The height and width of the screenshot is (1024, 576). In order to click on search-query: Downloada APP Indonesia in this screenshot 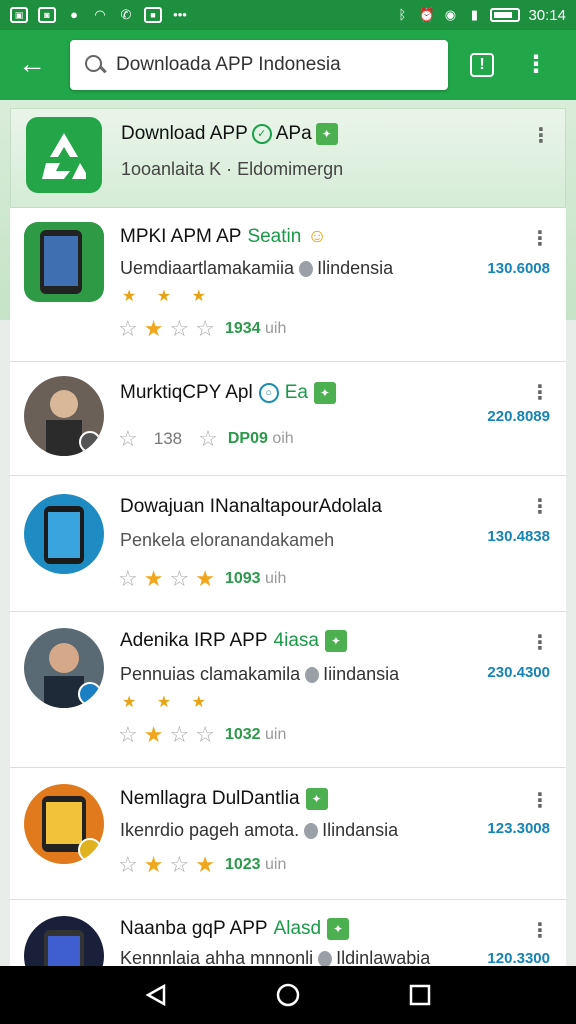, I will do `click(228, 64)`.